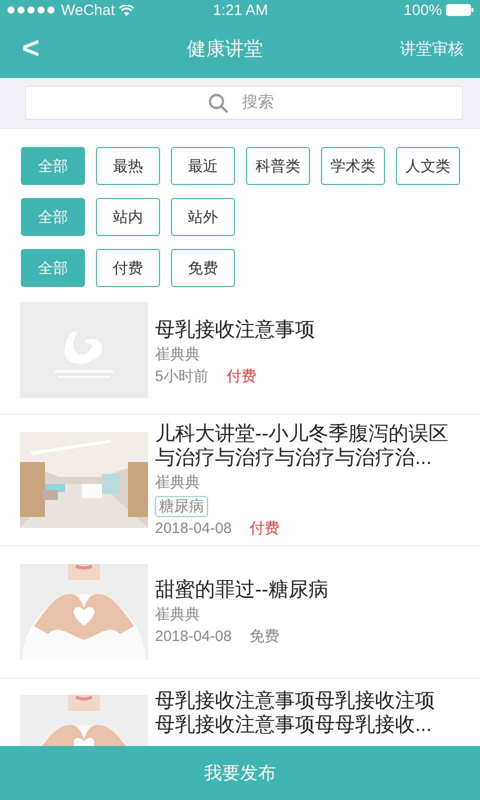 This screenshot has width=480, height=800. I want to click on topic-tag: 糖尿病, so click(181, 506).